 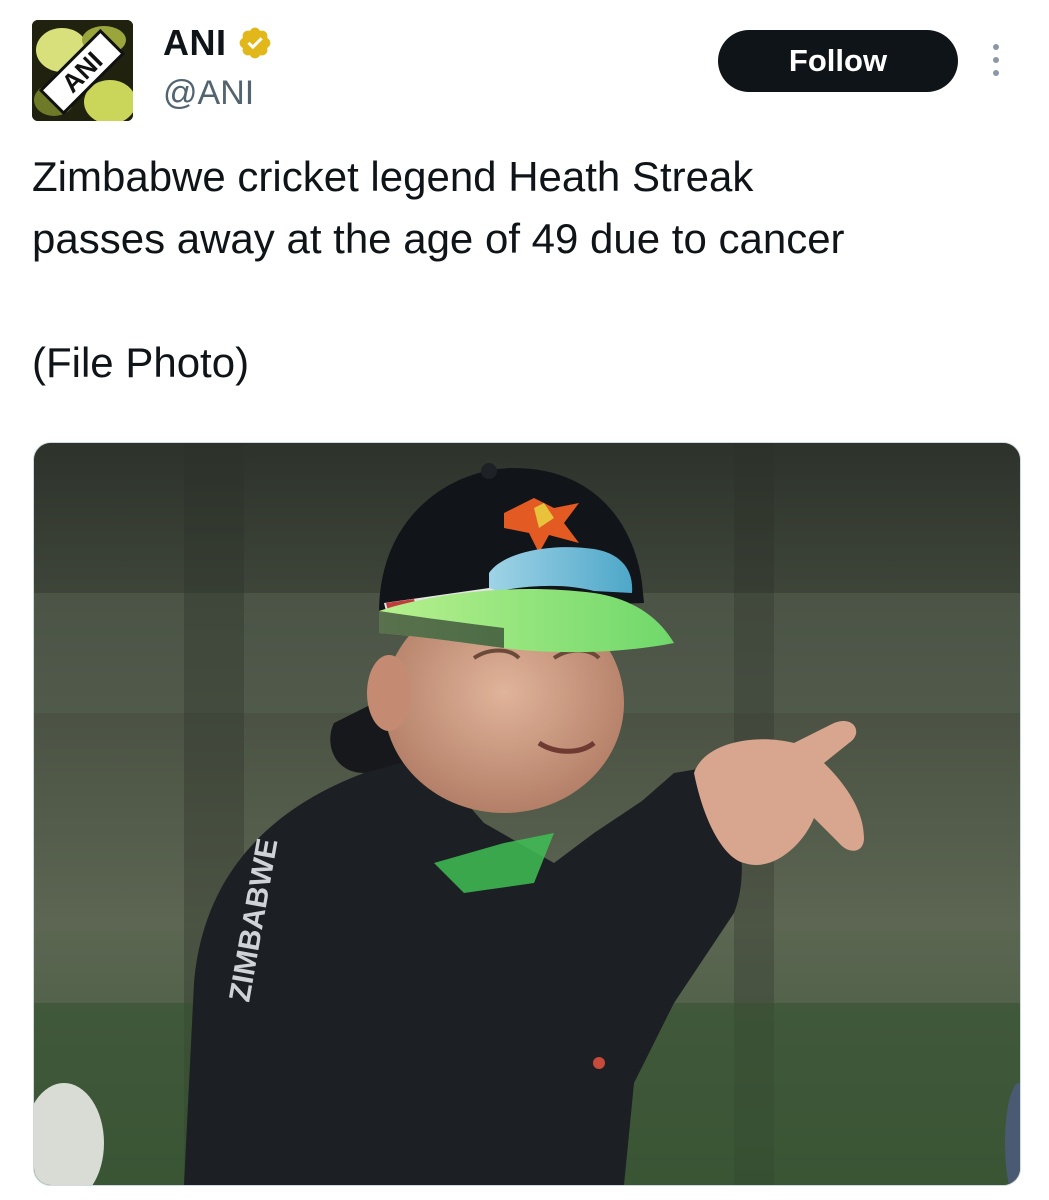 I want to click on avatar: ANI, so click(x=82, y=70).